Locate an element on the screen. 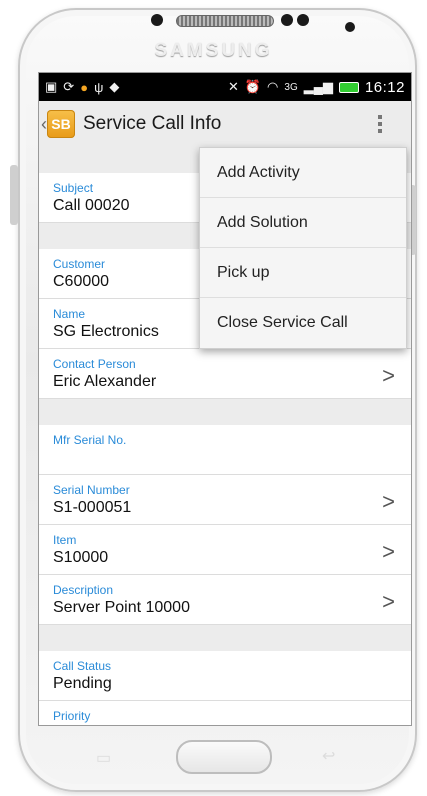 The width and height of the screenshot is (427, 796). overflow-menu-icon is located at coordinates (380, 125).